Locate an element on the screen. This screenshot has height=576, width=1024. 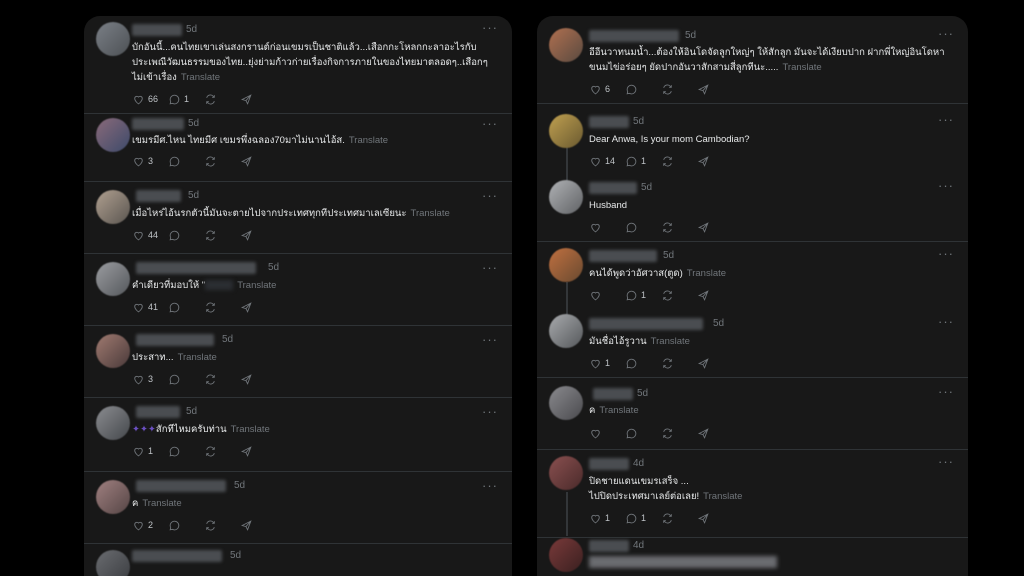
post: 4d is located at coordinates (752, 557).